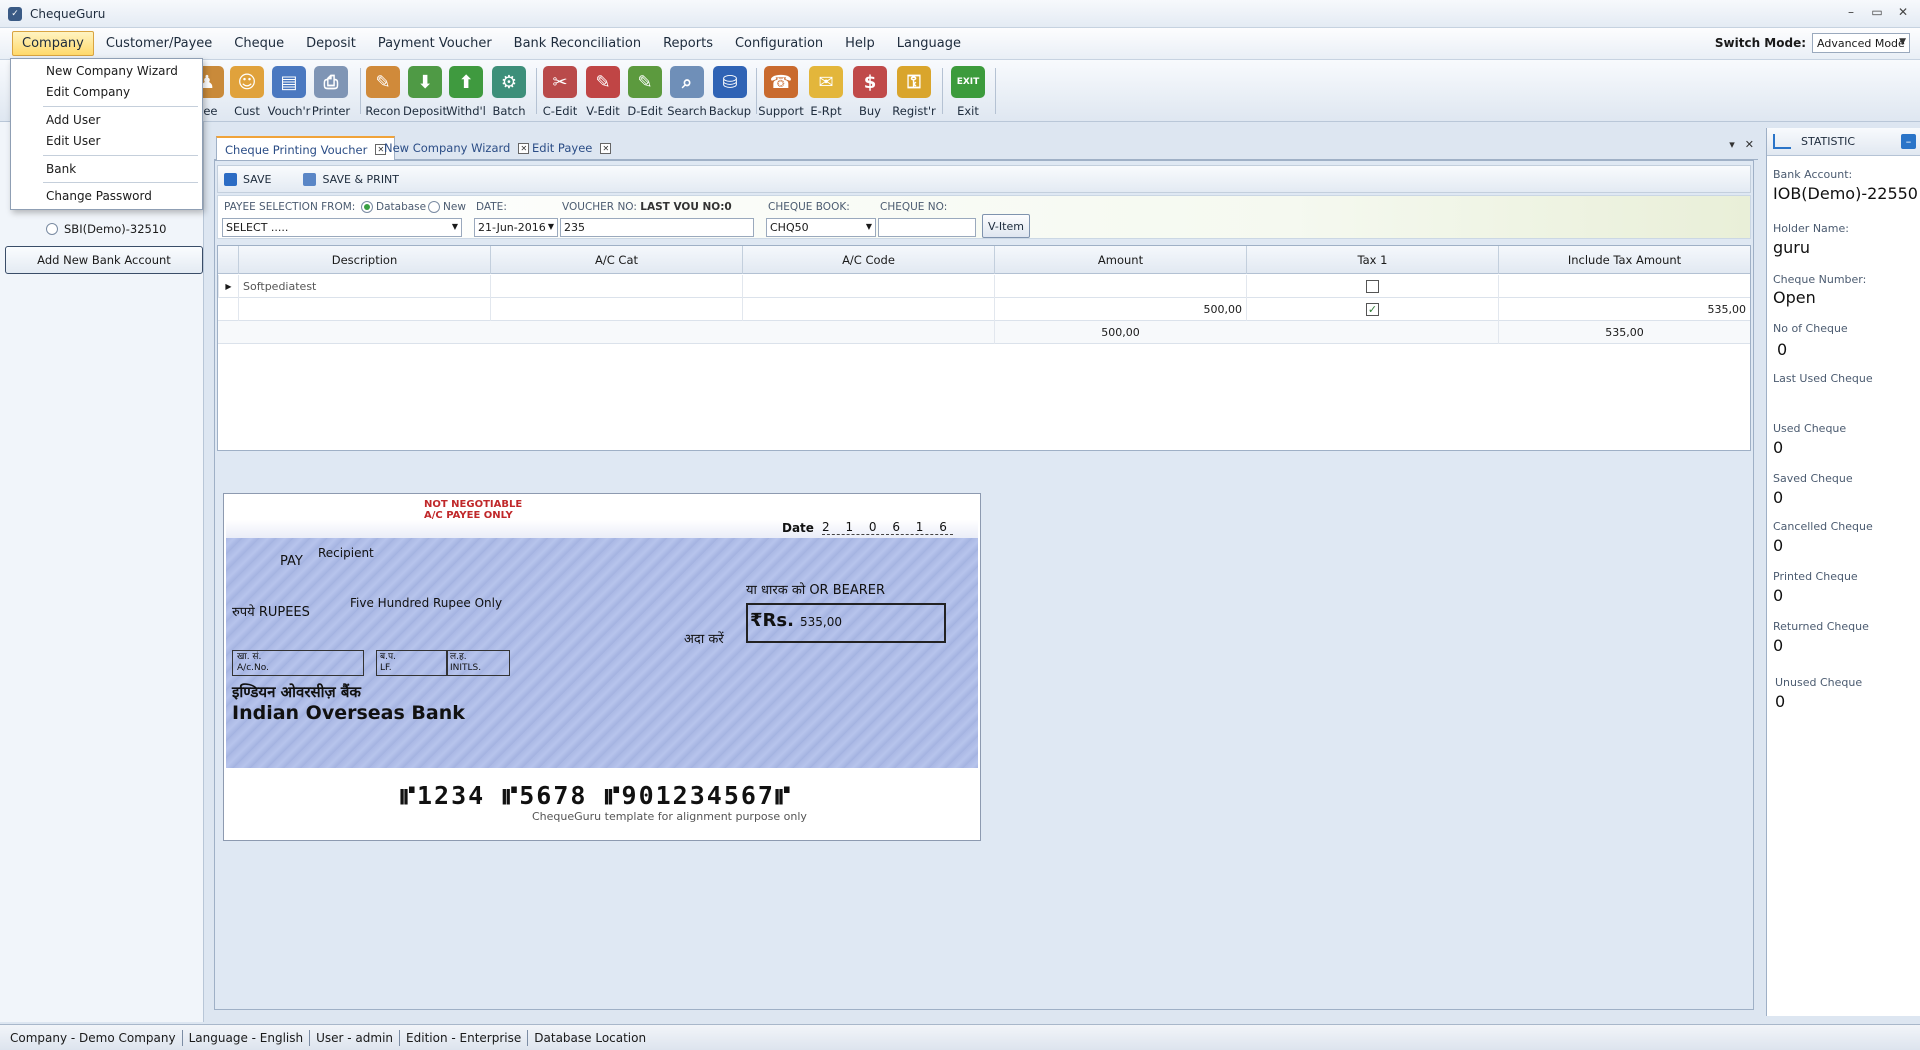 This screenshot has height=1050, width=1920. What do you see at coordinates (159, 43) in the screenshot?
I see `menu-customer-payee: Customer/Payee` at bounding box center [159, 43].